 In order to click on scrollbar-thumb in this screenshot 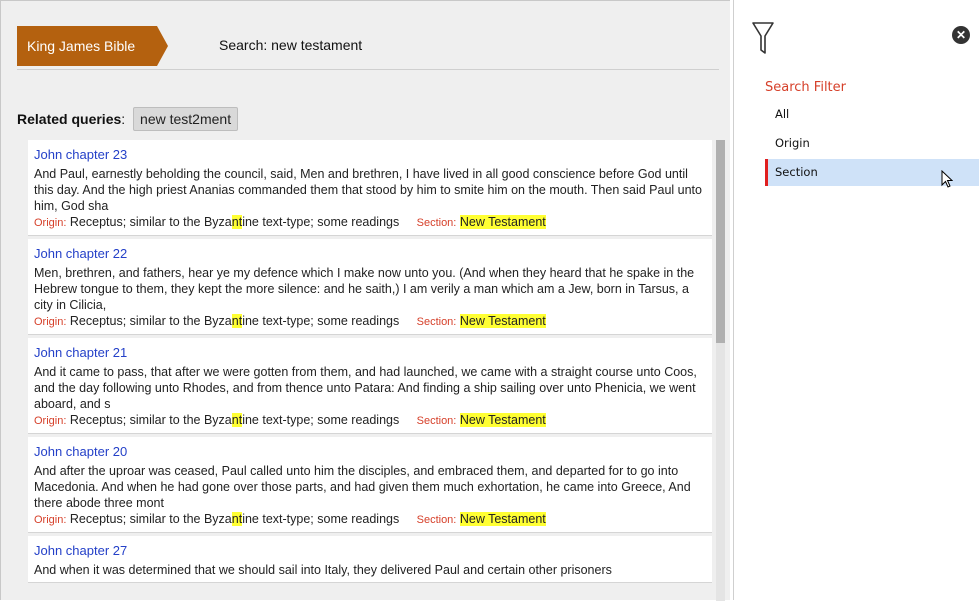, I will do `click(720, 241)`.